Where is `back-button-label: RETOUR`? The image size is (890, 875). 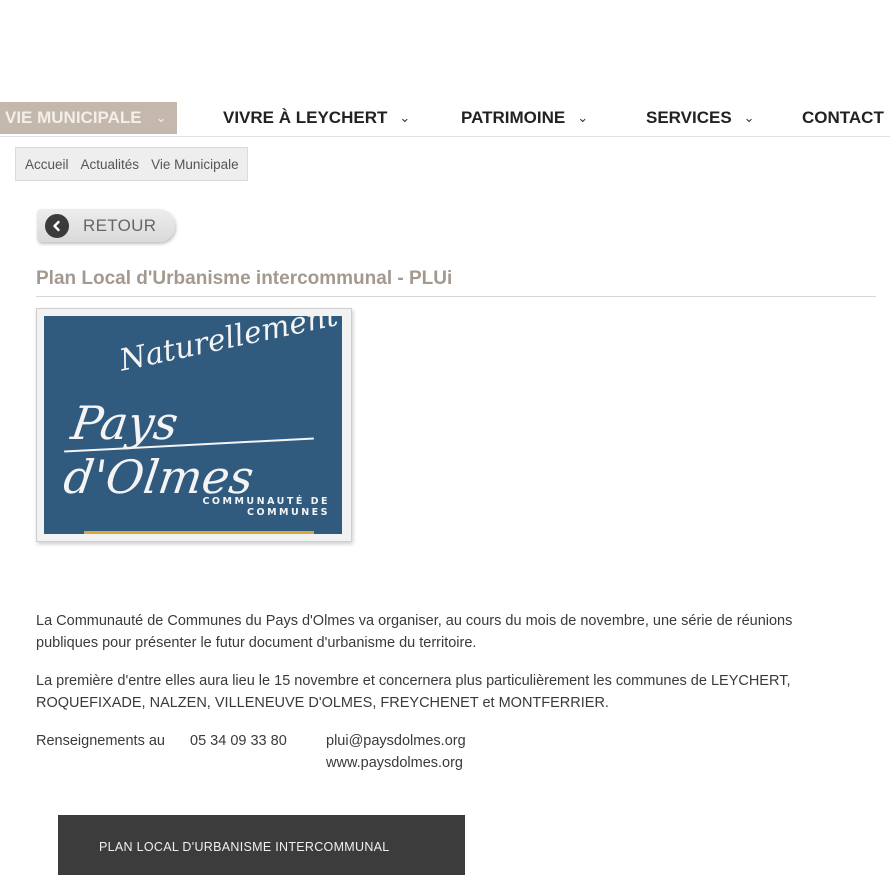 back-button-label: RETOUR is located at coordinates (120, 225).